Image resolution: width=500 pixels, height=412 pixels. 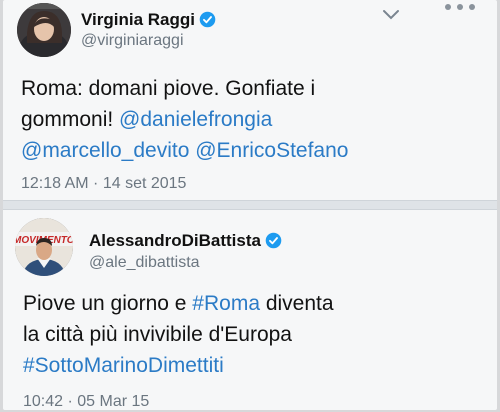 What do you see at coordinates (168, 88) in the screenshot?
I see `tweet-line-1: Roma: domani piove. Gonfiate i` at bounding box center [168, 88].